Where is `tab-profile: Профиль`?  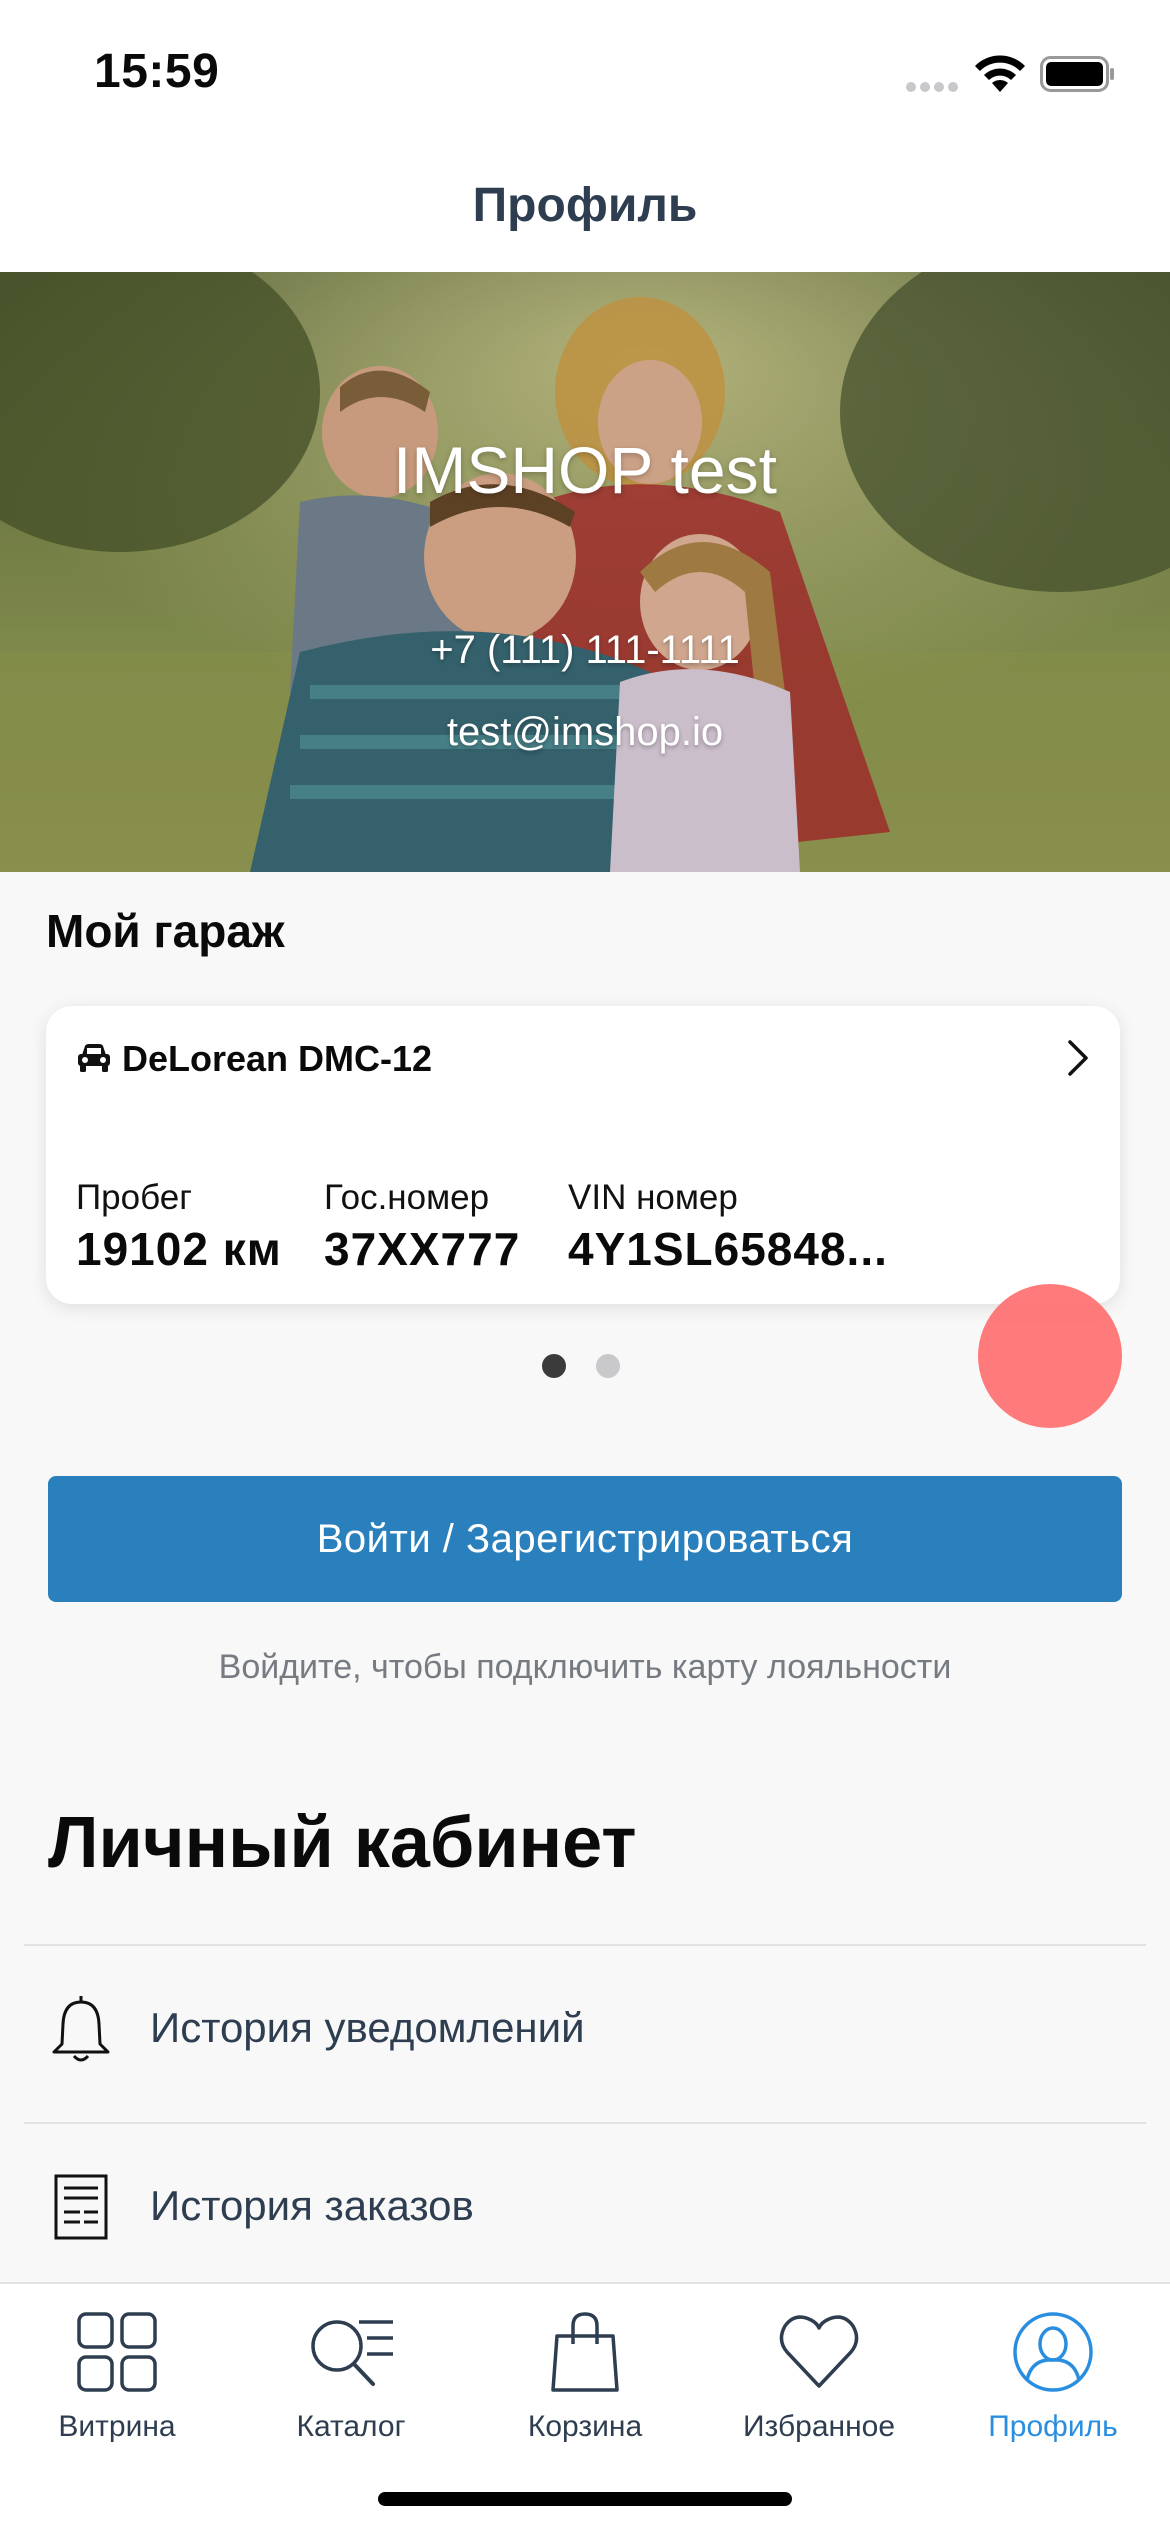
tab-profile: Профиль is located at coordinates (1053, 2373).